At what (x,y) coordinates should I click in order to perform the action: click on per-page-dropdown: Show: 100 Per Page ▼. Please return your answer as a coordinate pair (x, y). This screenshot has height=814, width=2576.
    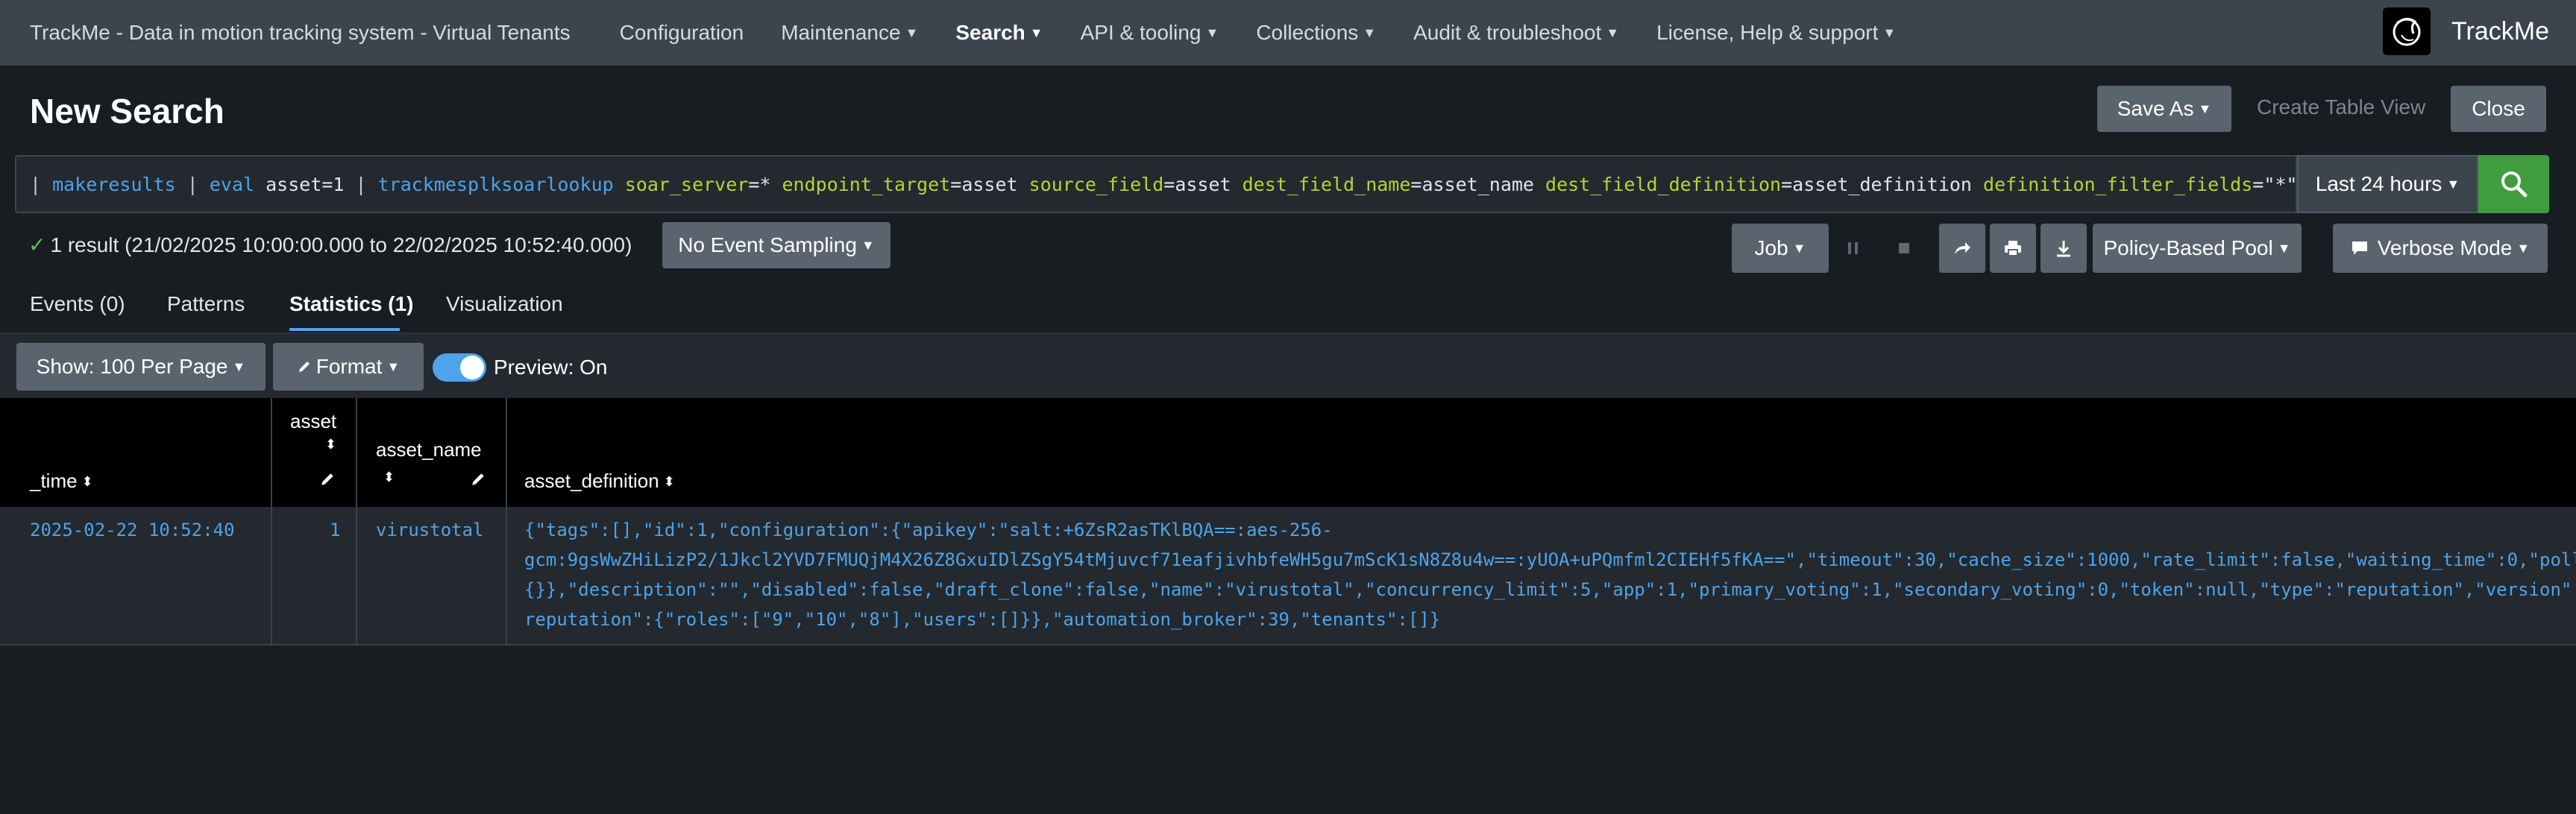
    Looking at the image, I should click on (141, 367).